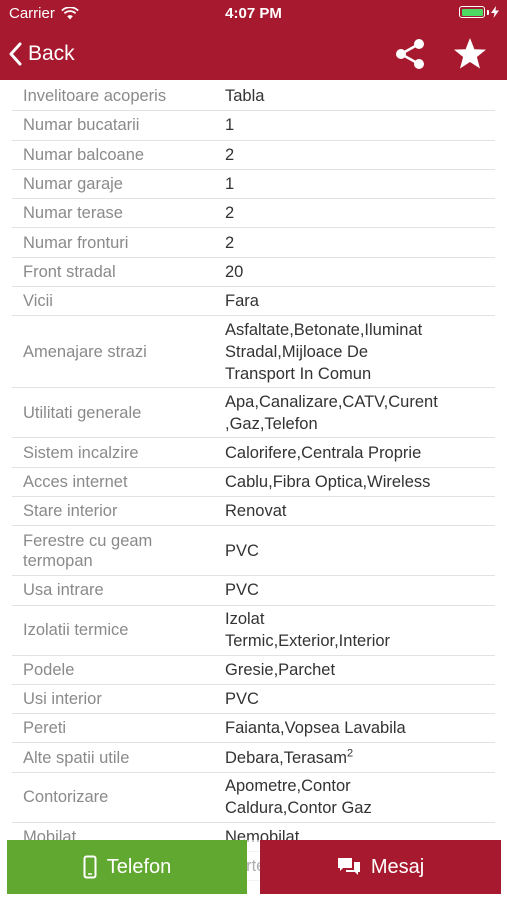  What do you see at coordinates (49, 669) in the screenshot?
I see `detail-label: Podele` at bounding box center [49, 669].